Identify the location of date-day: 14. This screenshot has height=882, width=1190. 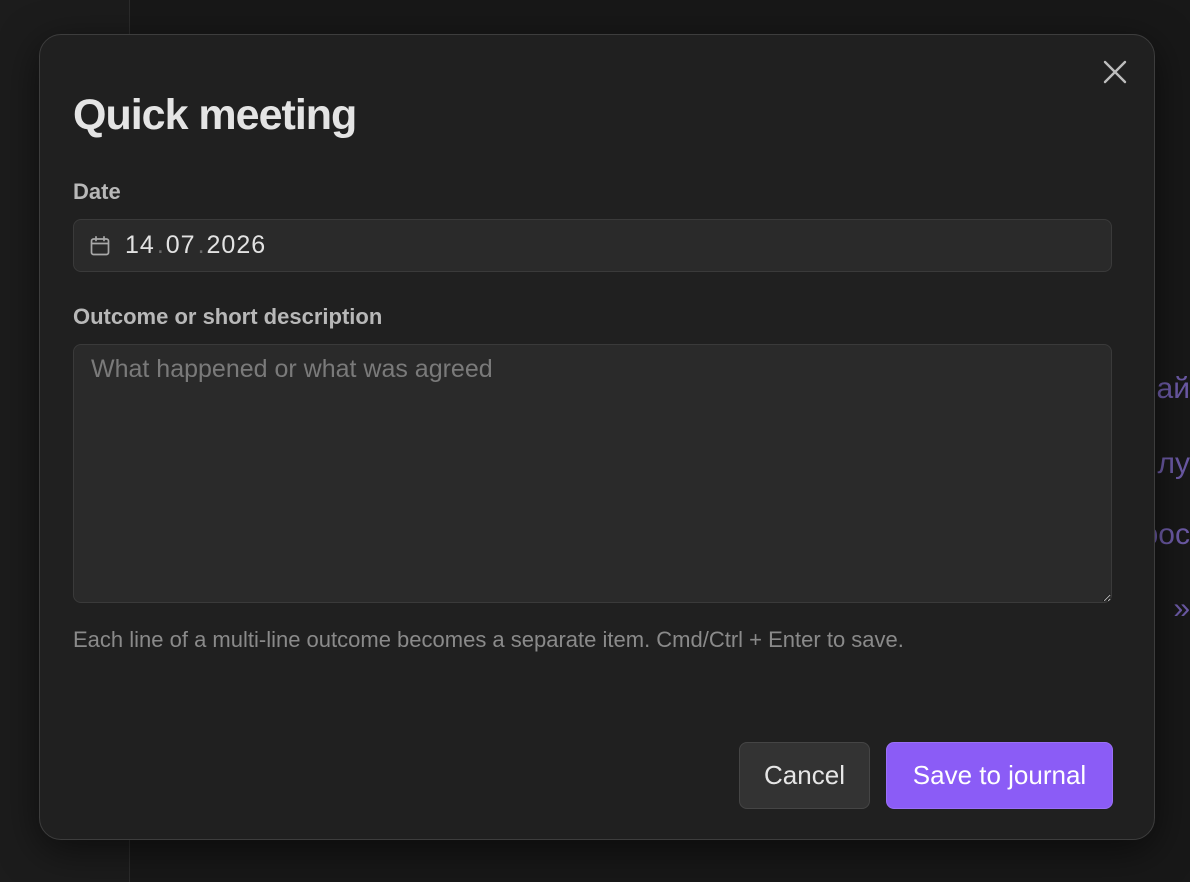
(140, 245).